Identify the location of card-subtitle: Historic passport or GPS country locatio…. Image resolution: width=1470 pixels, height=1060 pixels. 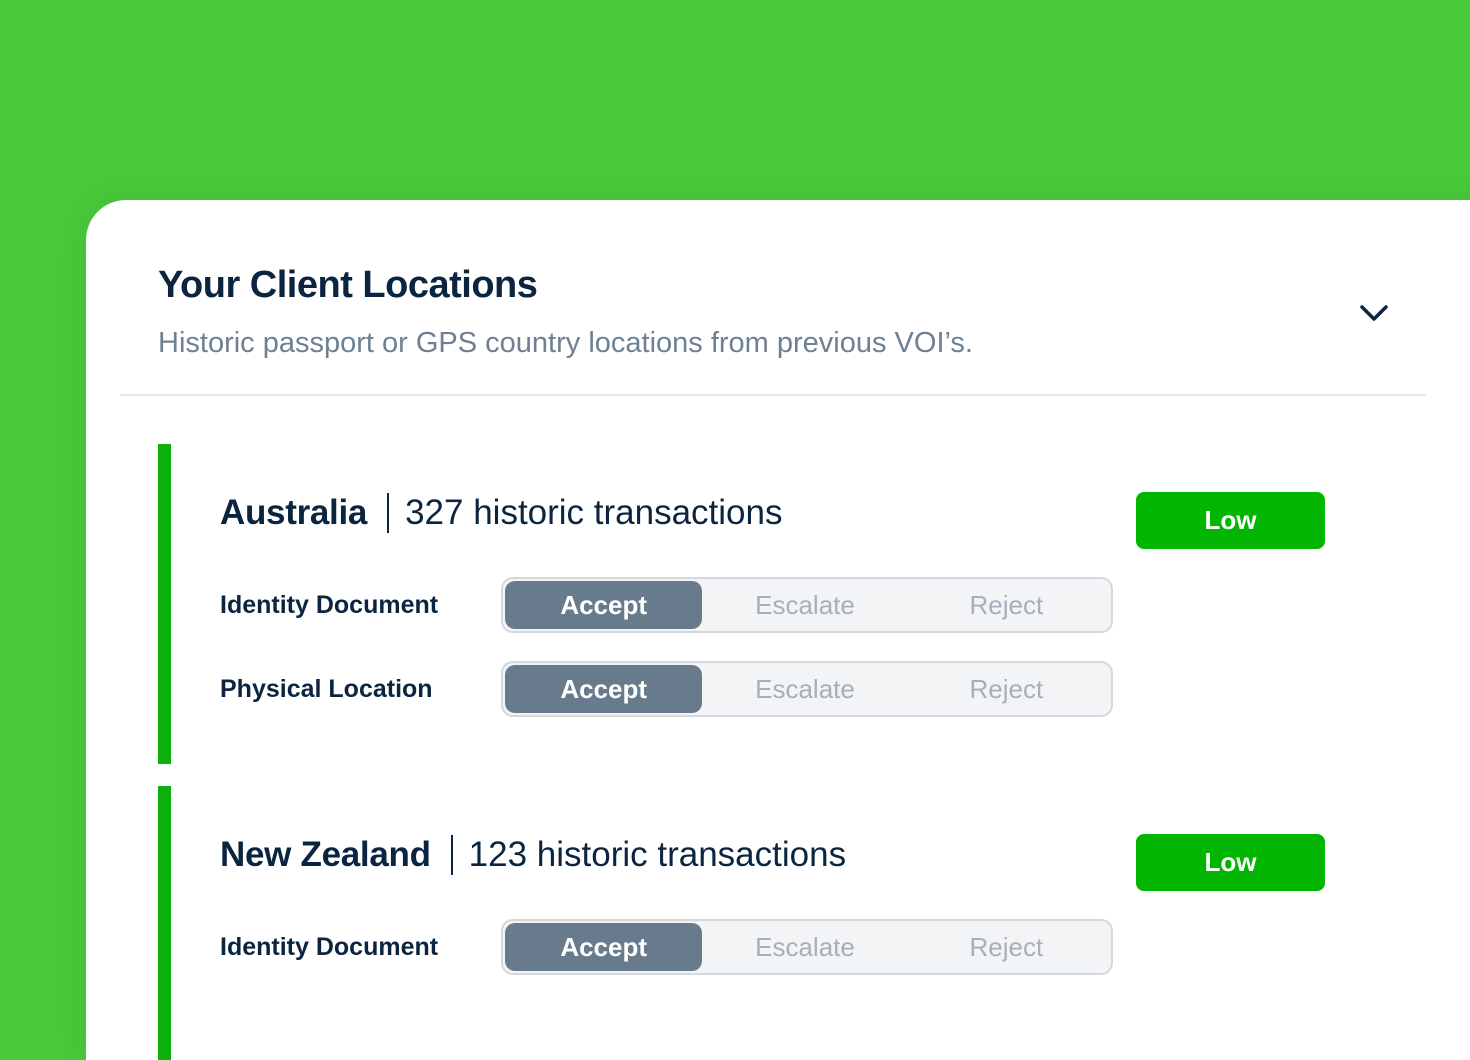
(565, 343).